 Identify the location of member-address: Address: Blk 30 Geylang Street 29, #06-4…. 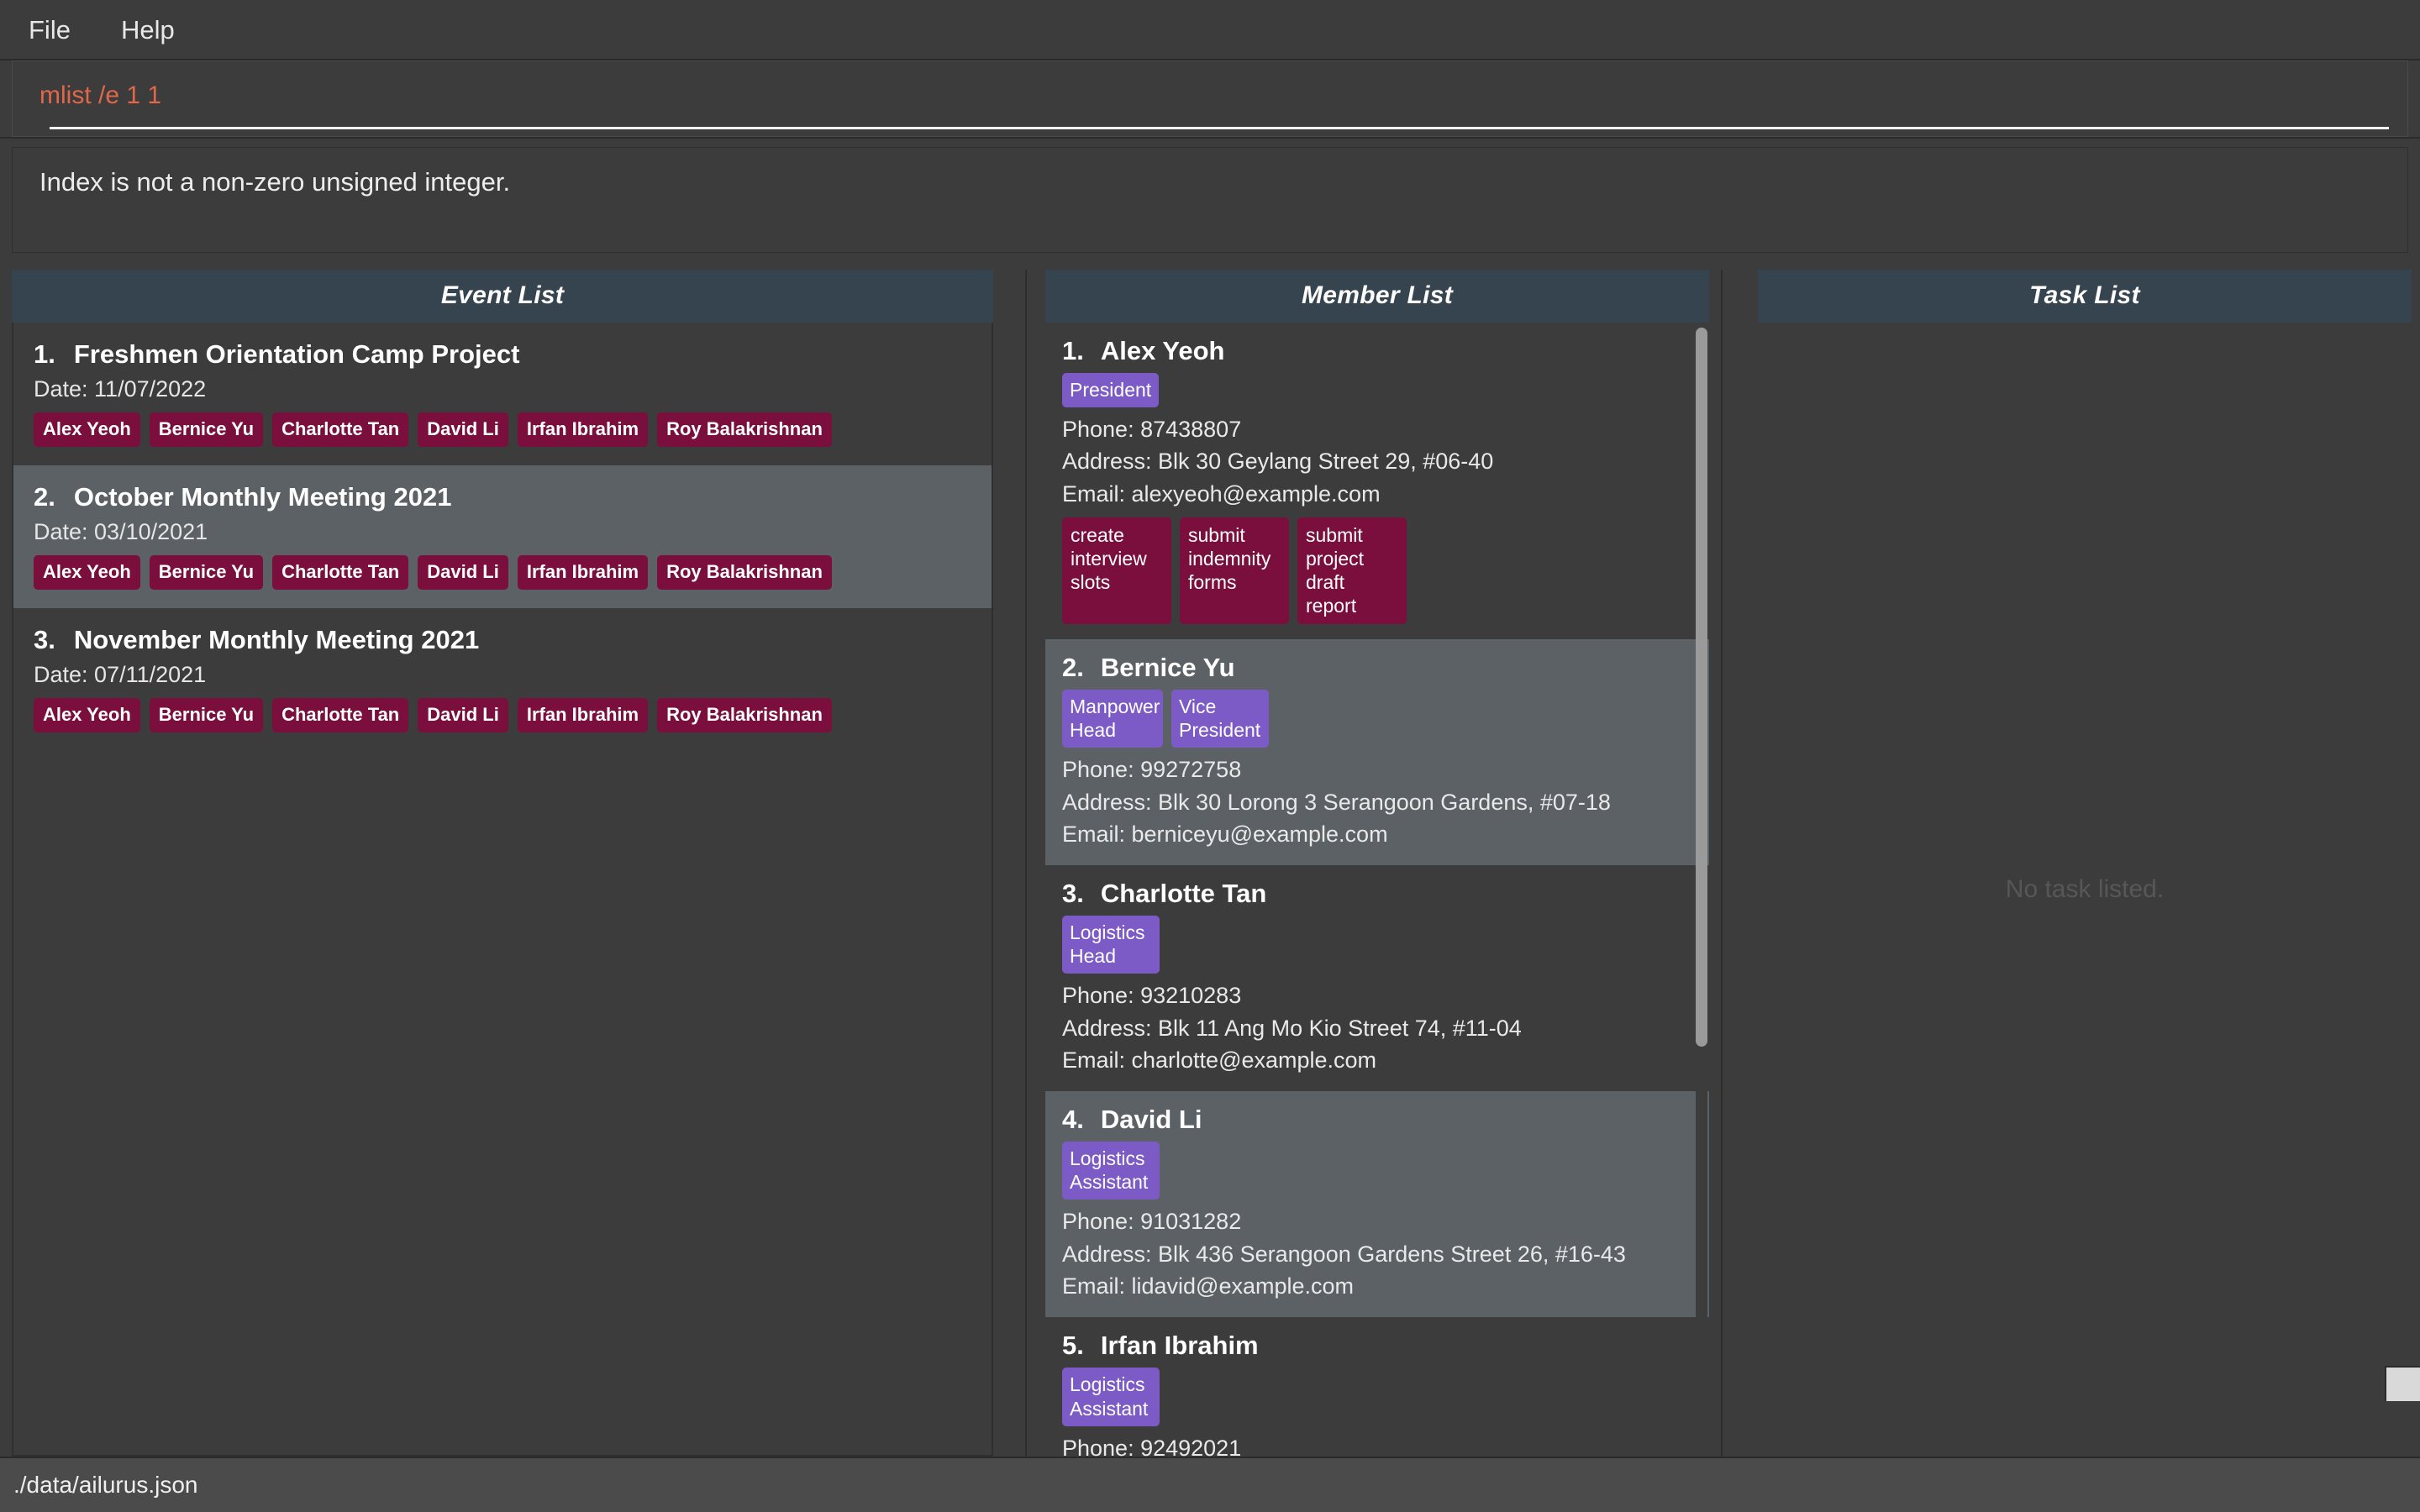
(1278, 462).